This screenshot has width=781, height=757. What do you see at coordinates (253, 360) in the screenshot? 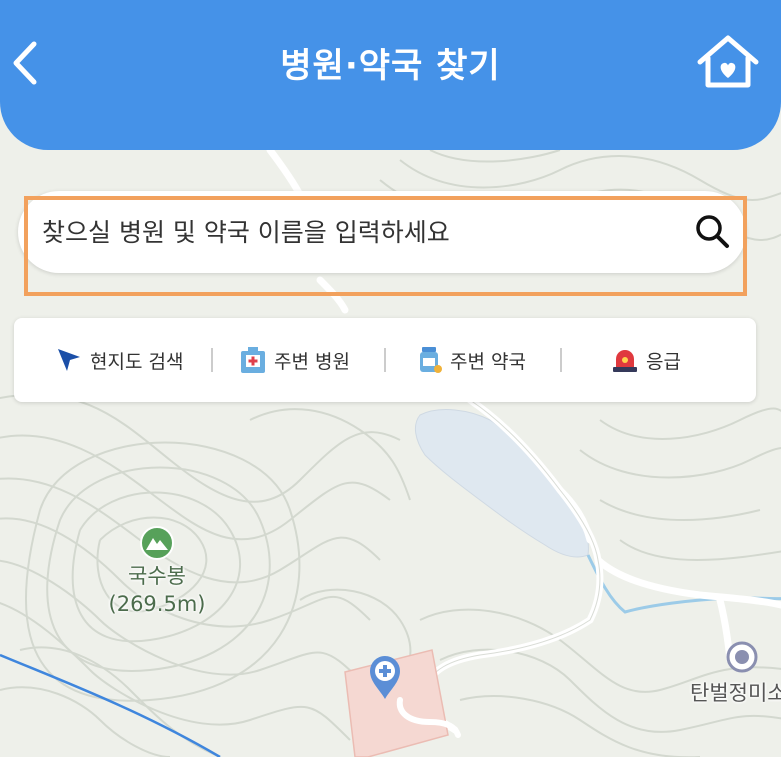
I see `hospital-icon` at bounding box center [253, 360].